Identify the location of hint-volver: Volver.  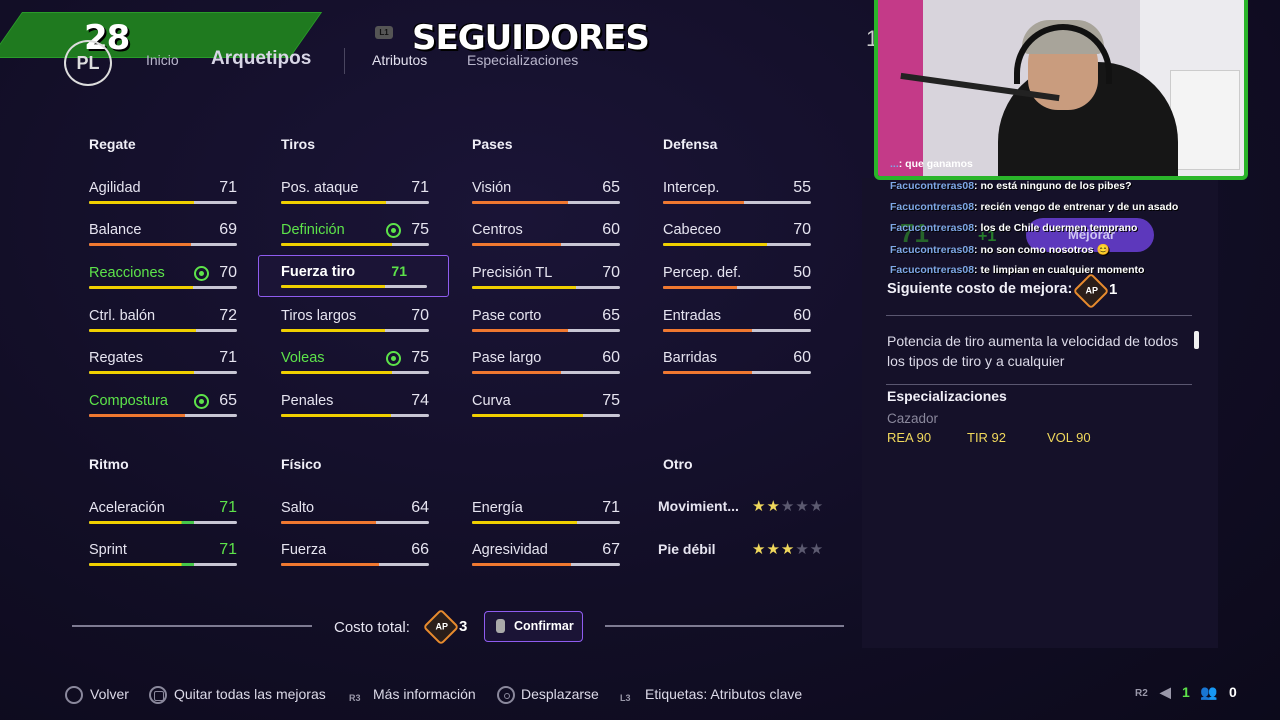
(109, 694).